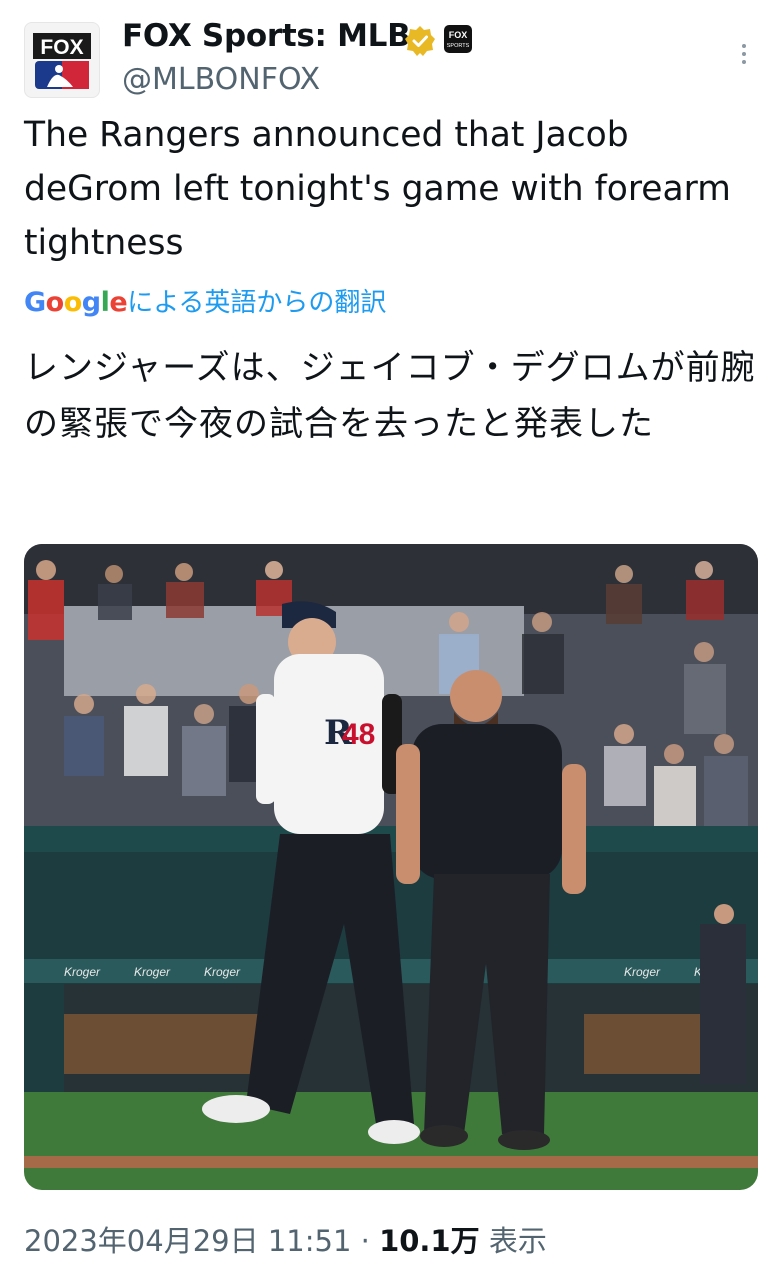 The width and height of the screenshot is (782, 1280). I want to click on affiliate-badge: FOX SPORTS, so click(458, 39).